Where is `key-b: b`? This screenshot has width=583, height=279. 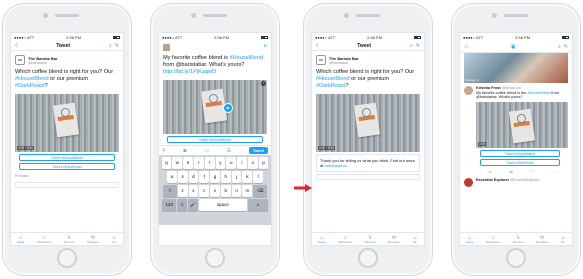 key-b: b is located at coordinates (225, 191).